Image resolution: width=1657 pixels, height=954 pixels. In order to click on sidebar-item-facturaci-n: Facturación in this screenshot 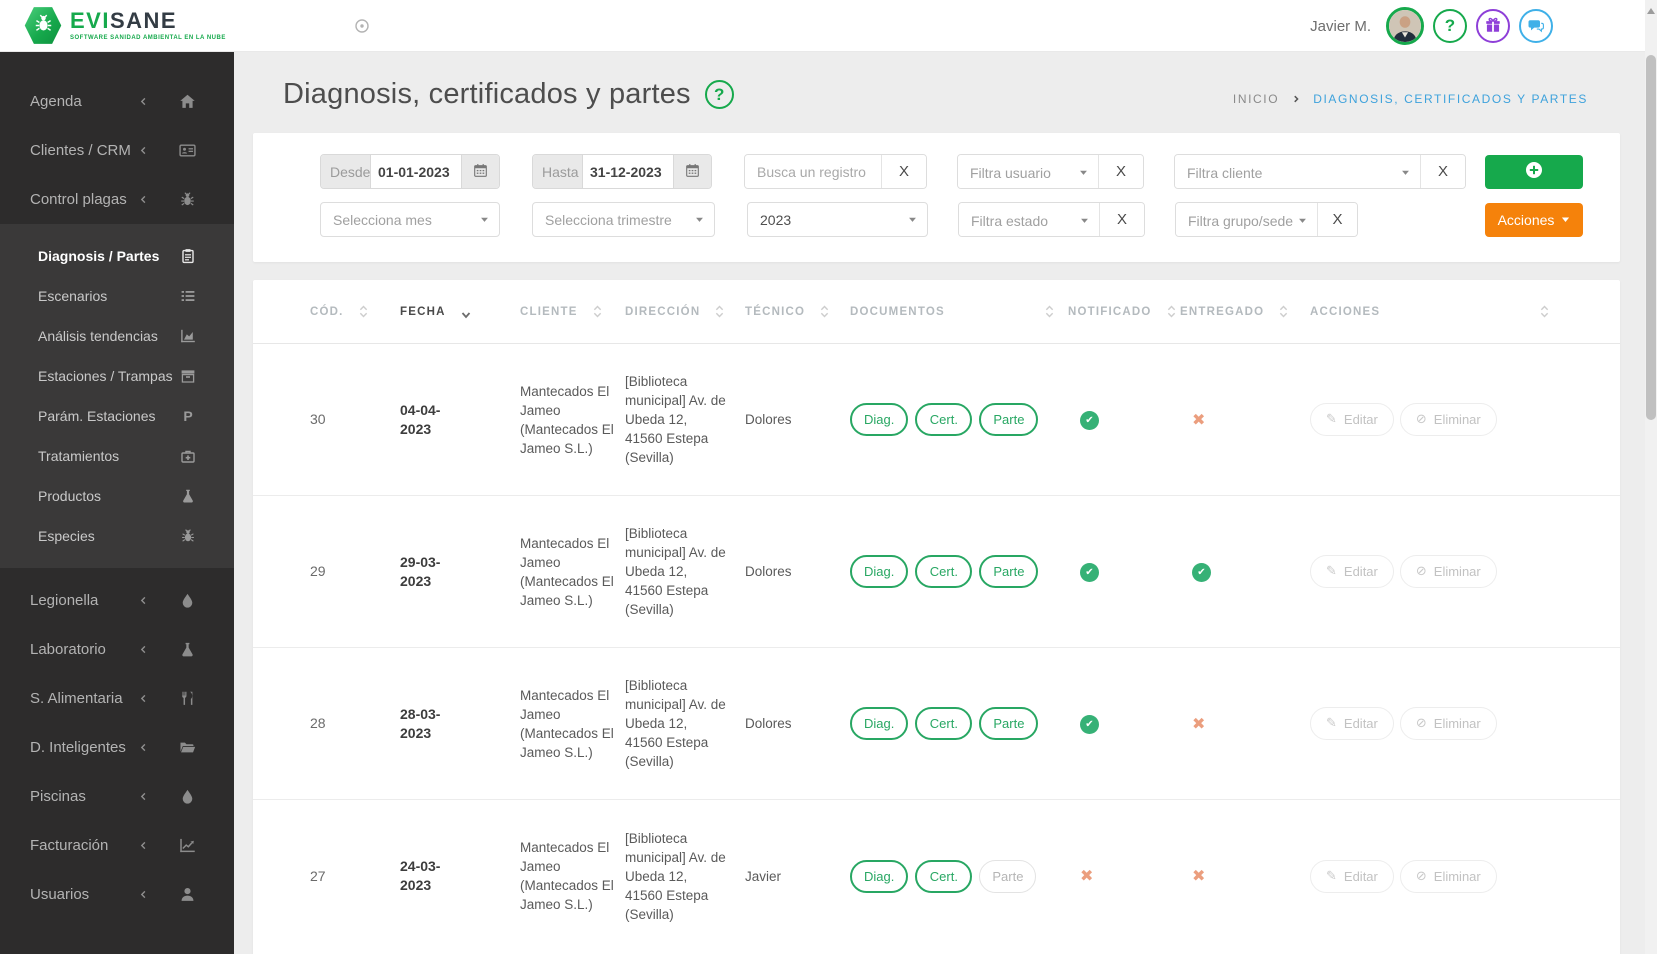, I will do `click(117, 845)`.